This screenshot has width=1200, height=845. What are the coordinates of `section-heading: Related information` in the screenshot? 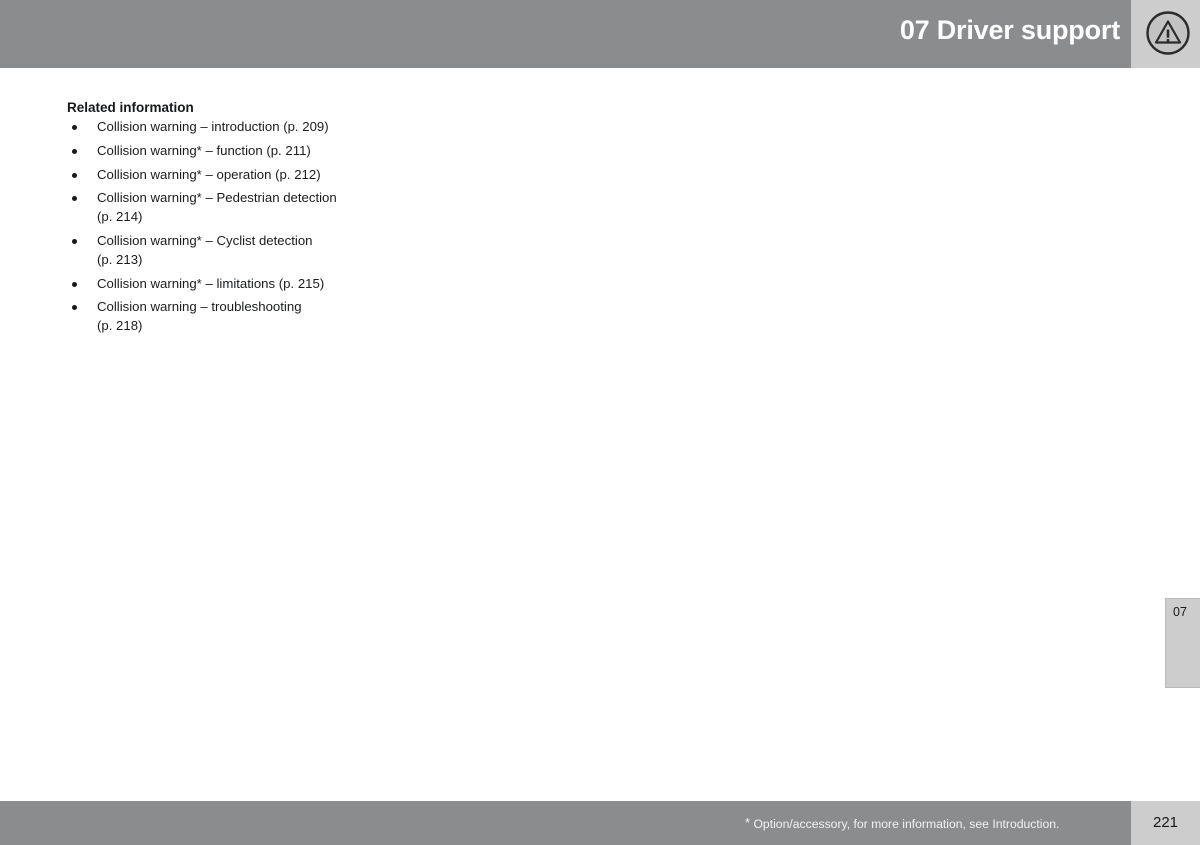 It's located at (130, 107).